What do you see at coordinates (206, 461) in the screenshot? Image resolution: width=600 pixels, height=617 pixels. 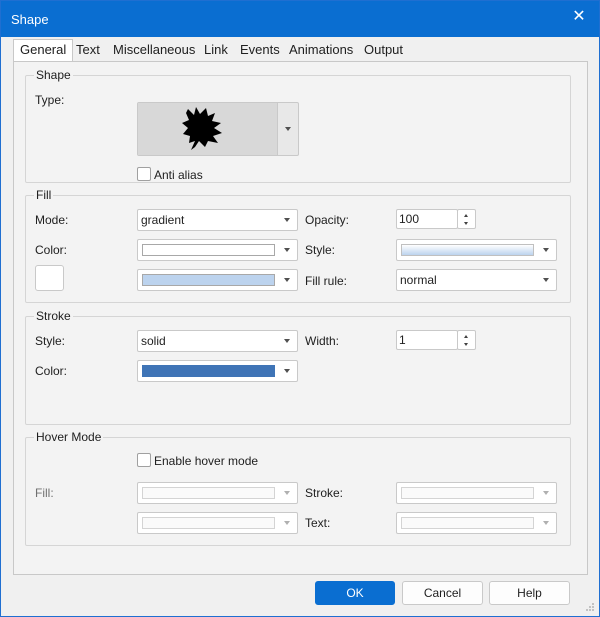 I see `enable-hover-label: Enable hover mode` at bounding box center [206, 461].